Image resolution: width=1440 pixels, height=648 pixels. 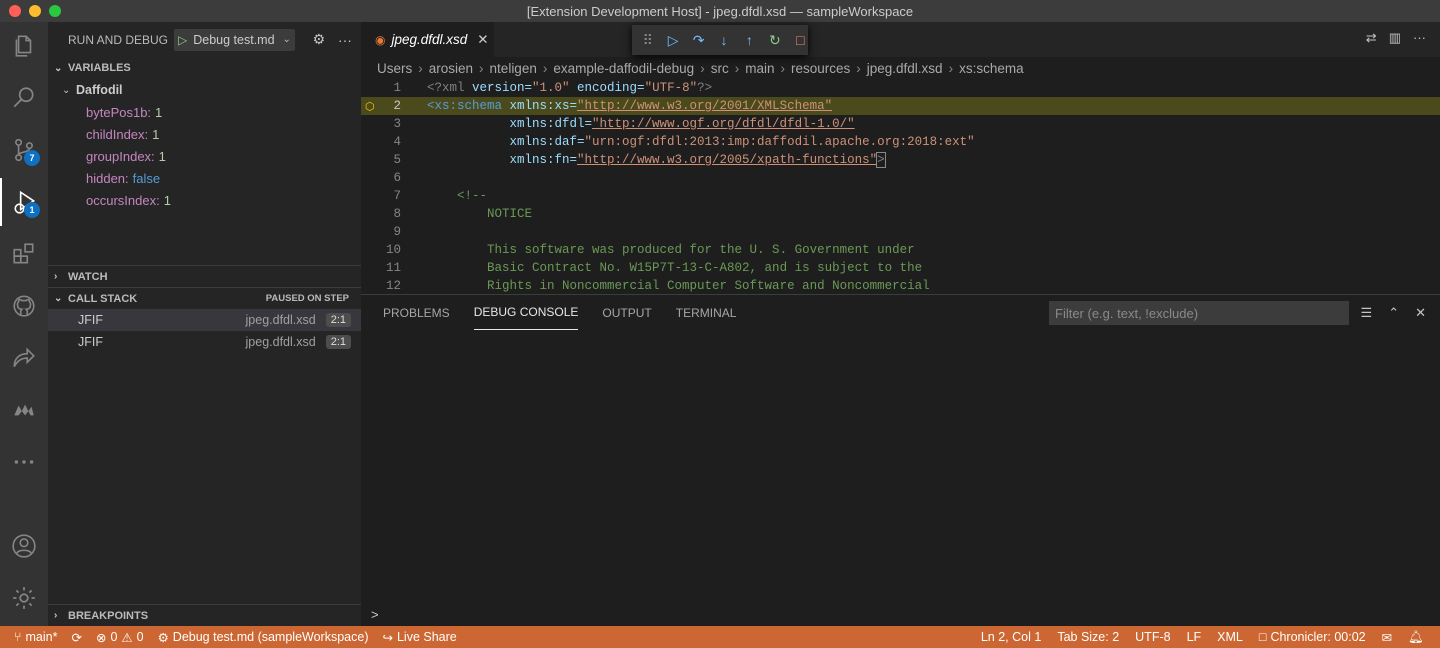 What do you see at coordinates (905, 68) in the screenshot?
I see `breadcrumb-item: jpeg.dfdl.xsd` at bounding box center [905, 68].